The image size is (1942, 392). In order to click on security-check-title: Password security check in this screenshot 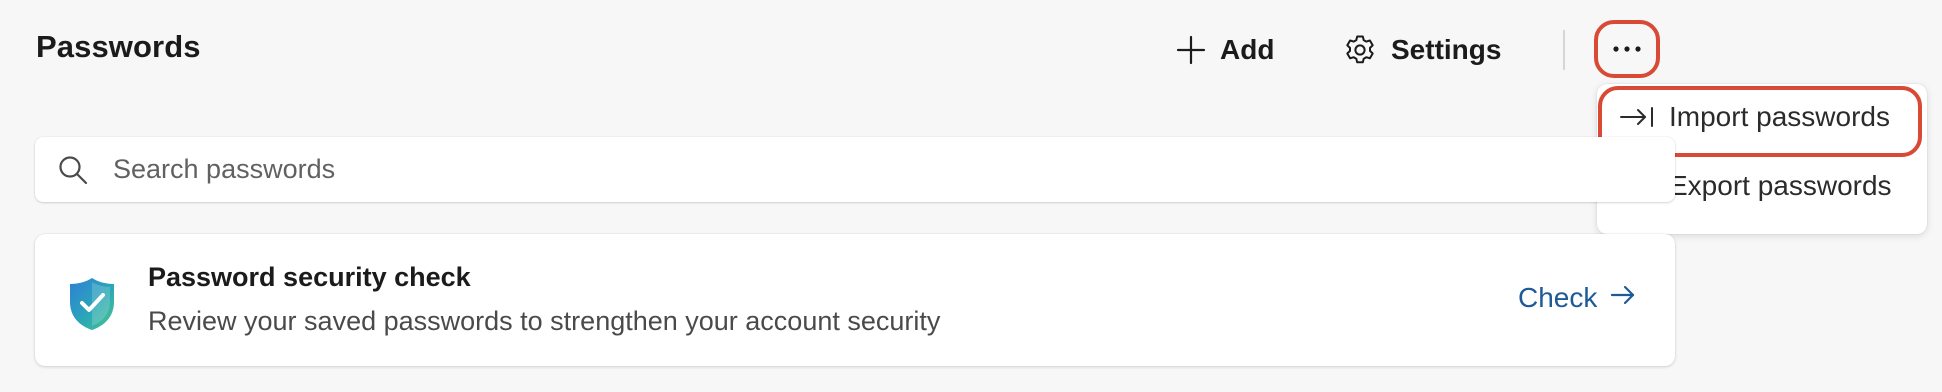, I will do `click(309, 277)`.